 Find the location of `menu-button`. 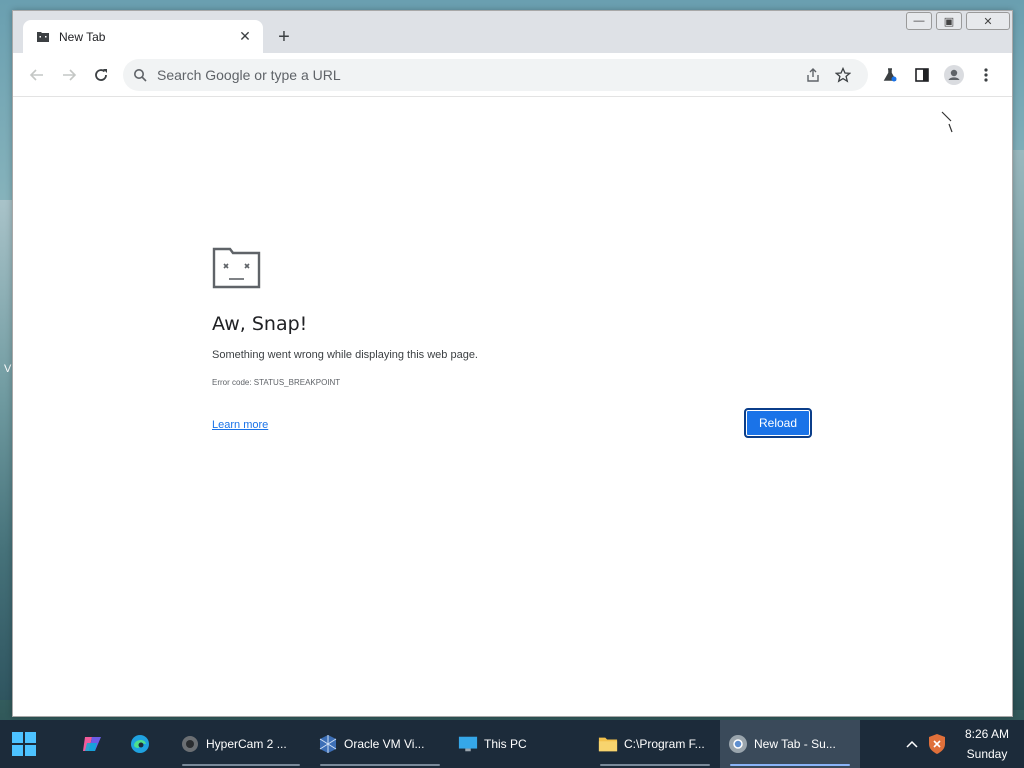

menu-button is located at coordinates (986, 75).